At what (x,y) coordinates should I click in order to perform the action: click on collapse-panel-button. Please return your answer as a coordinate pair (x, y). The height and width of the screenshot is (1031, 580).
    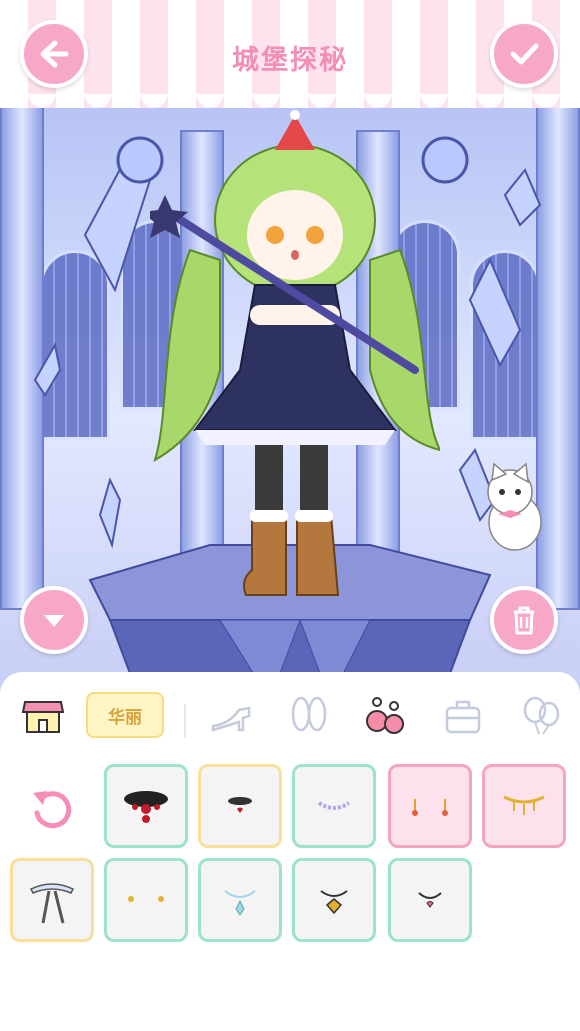
    Looking at the image, I should click on (54, 620).